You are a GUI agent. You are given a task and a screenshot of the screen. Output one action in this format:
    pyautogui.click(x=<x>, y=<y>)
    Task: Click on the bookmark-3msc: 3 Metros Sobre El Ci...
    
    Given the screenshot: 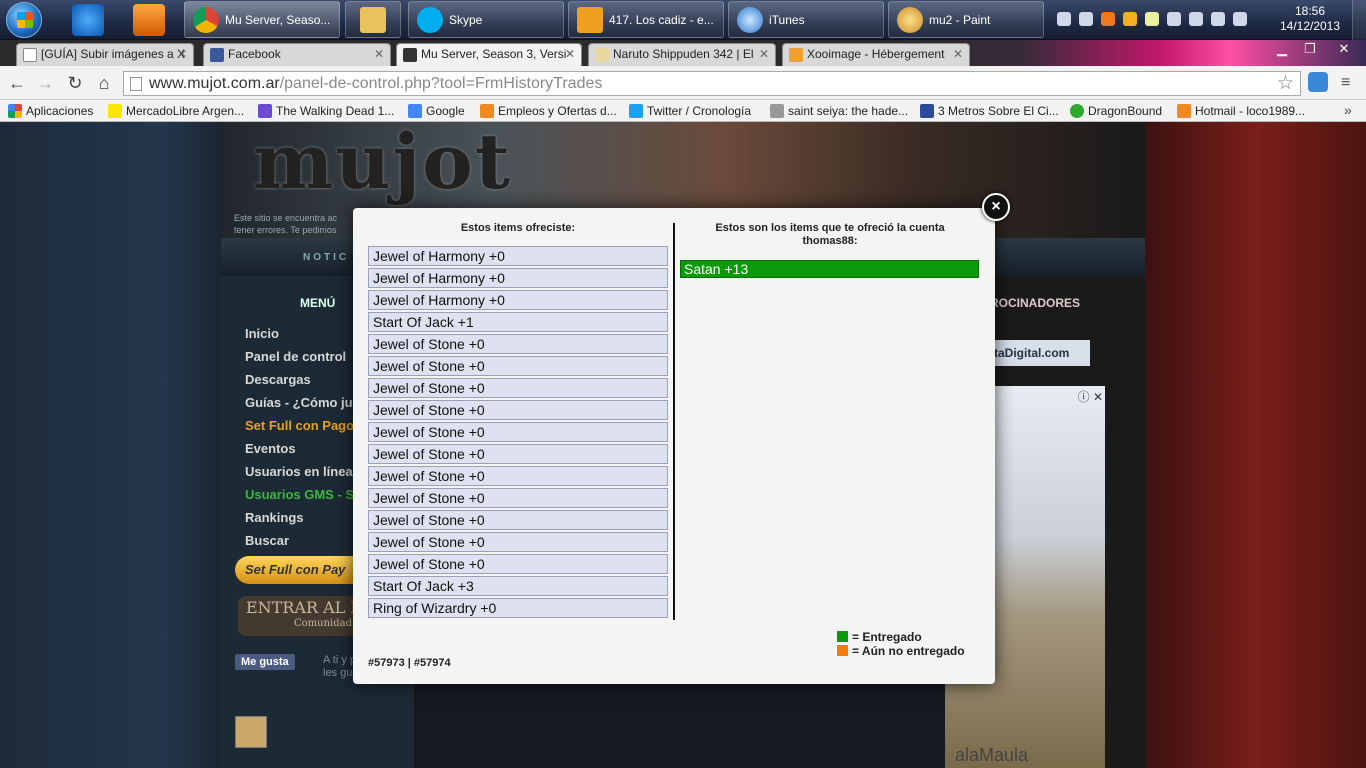 What is the action you would take?
    pyautogui.click(x=989, y=111)
    